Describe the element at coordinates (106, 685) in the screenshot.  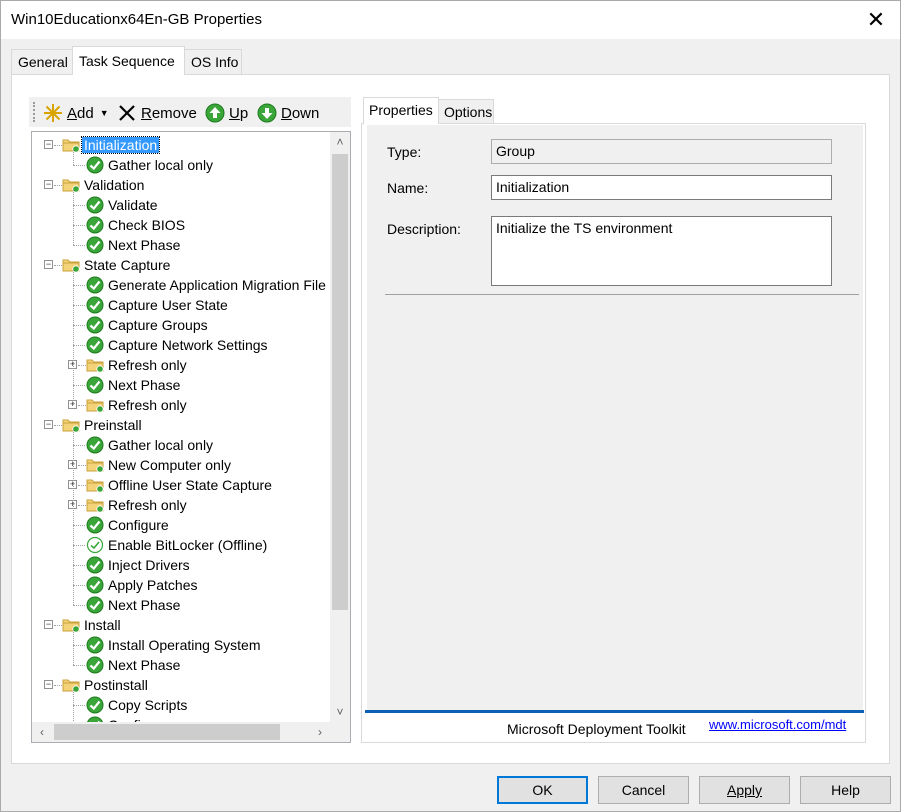
I see `tree-group-item: Postinstall` at that location.